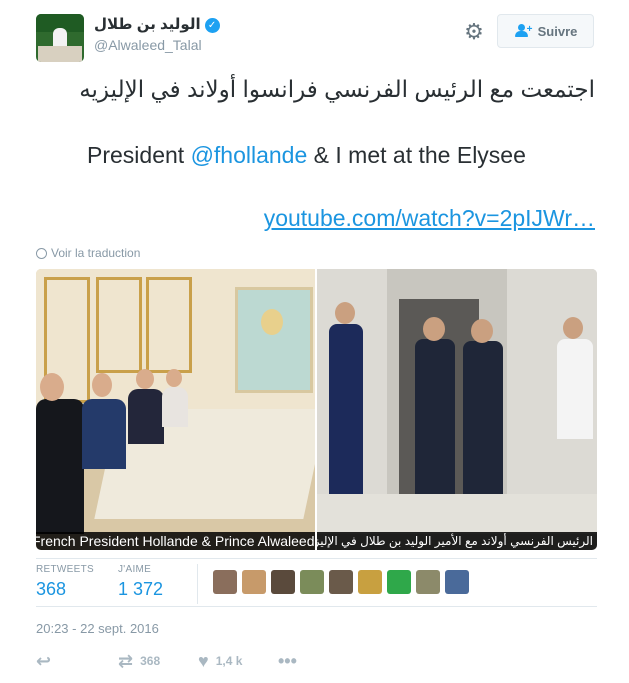 This screenshot has width=629, height=683. Describe the element at coordinates (316, 558) in the screenshot. I see `divider-top` at that location.